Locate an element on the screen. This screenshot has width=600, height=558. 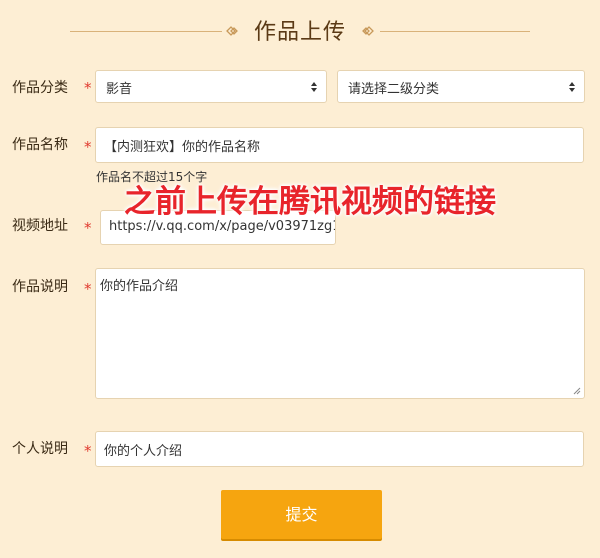
name-input: 【内测狂欢】你的作品名称 is located at coordinates (339, 145).